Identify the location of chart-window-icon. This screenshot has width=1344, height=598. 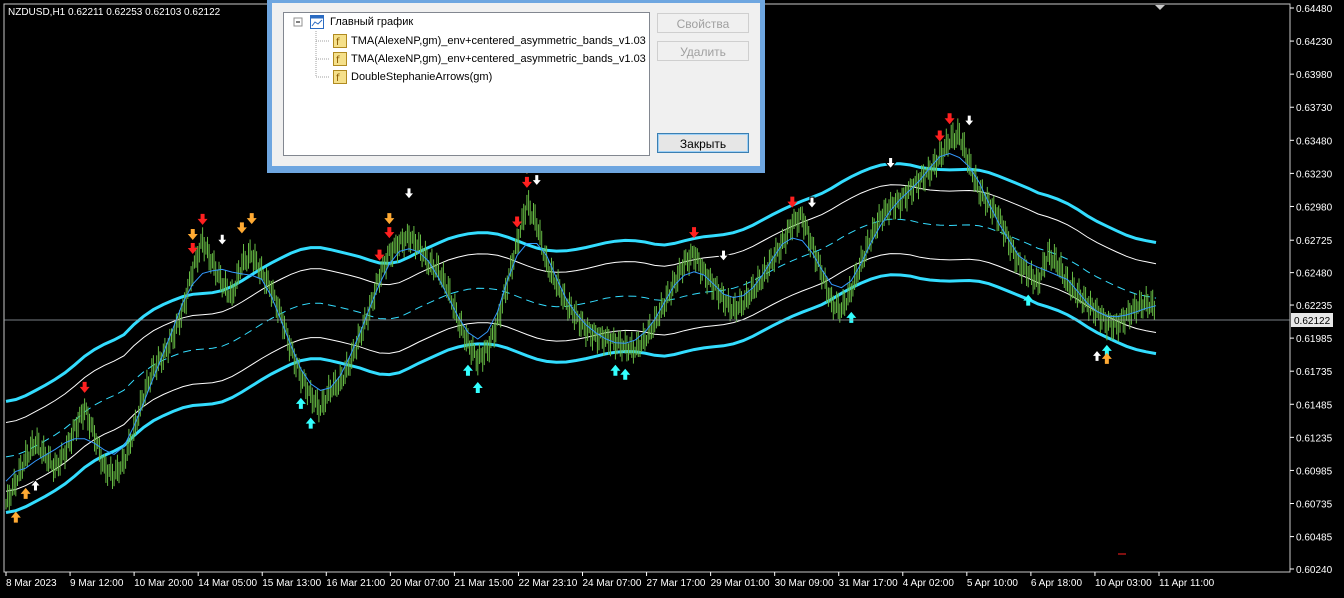
(317, 22).